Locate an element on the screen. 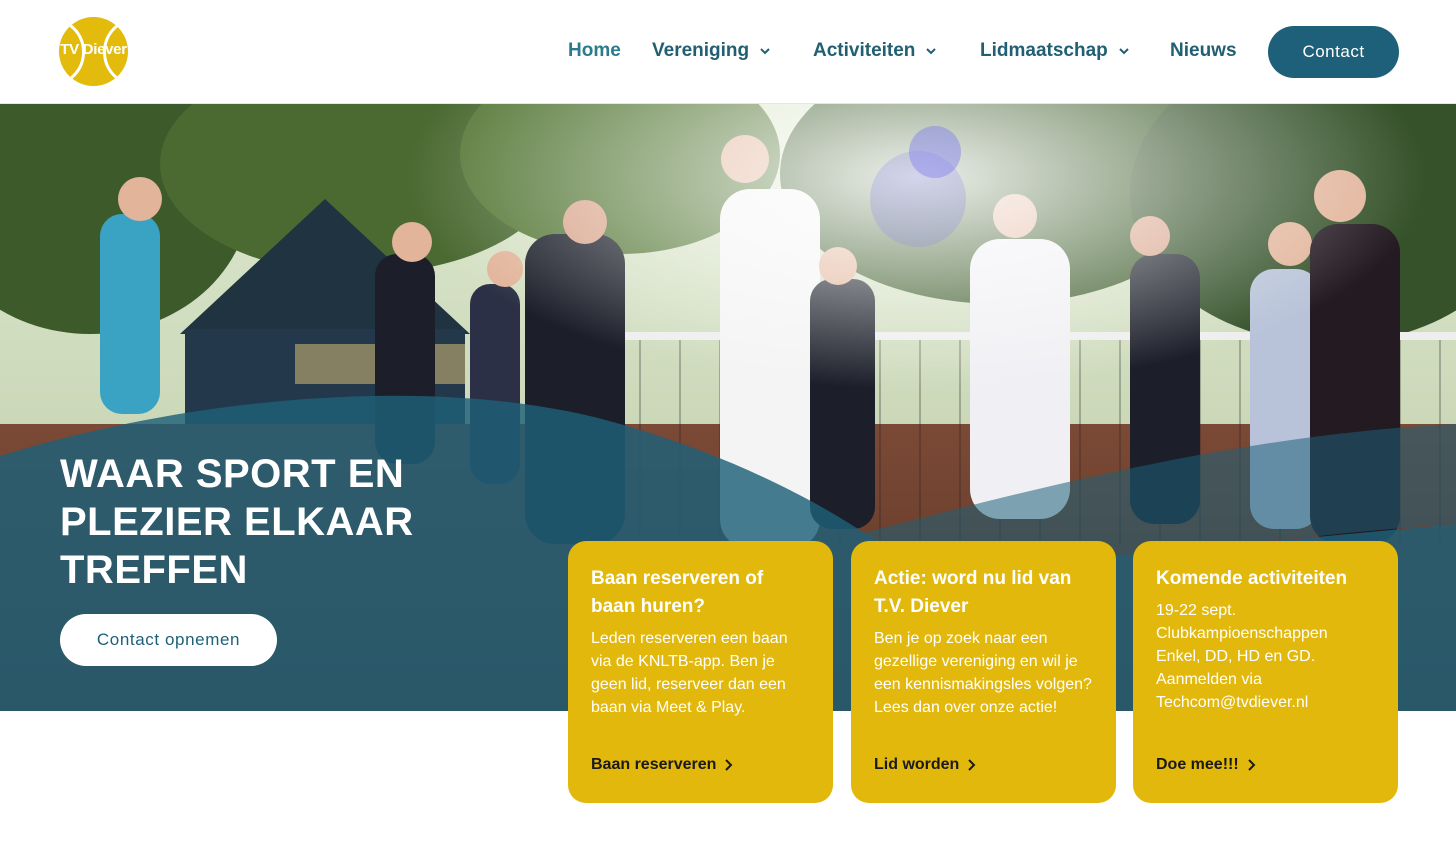 The image size is (1456, 843). nav-item-activiteiten: Activiteiten is located at coordinates (875, 51).